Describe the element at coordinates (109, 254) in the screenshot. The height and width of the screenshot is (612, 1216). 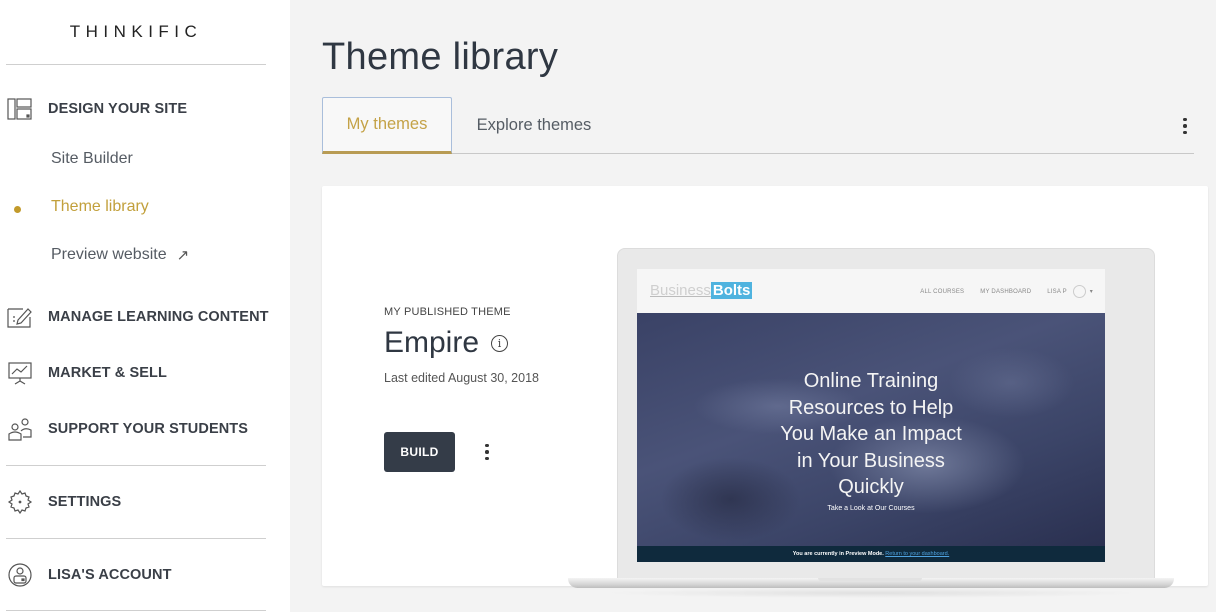
I see `sidebar-item-label: Preview website` at that location.